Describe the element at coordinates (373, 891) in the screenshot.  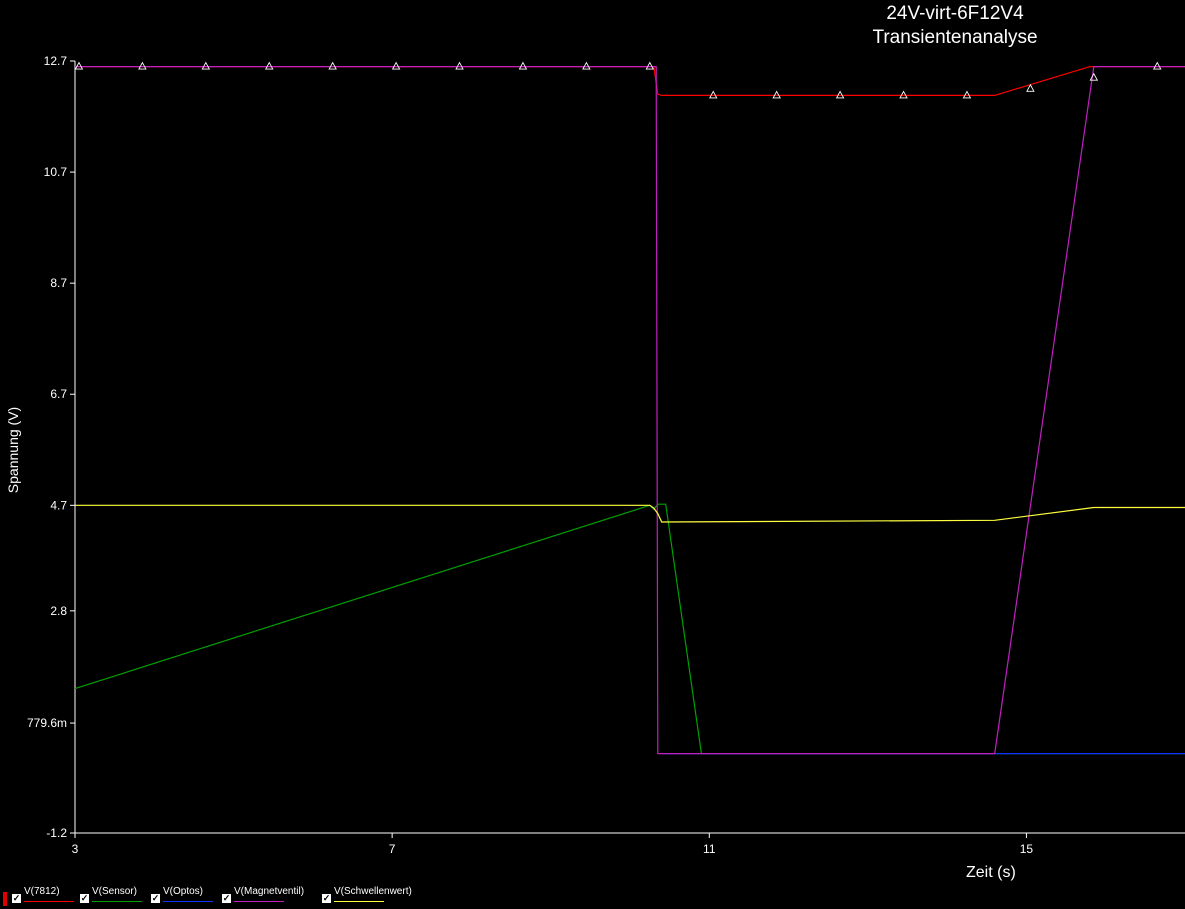
I see `legend-label: V(Schwellenwert)` at that location.